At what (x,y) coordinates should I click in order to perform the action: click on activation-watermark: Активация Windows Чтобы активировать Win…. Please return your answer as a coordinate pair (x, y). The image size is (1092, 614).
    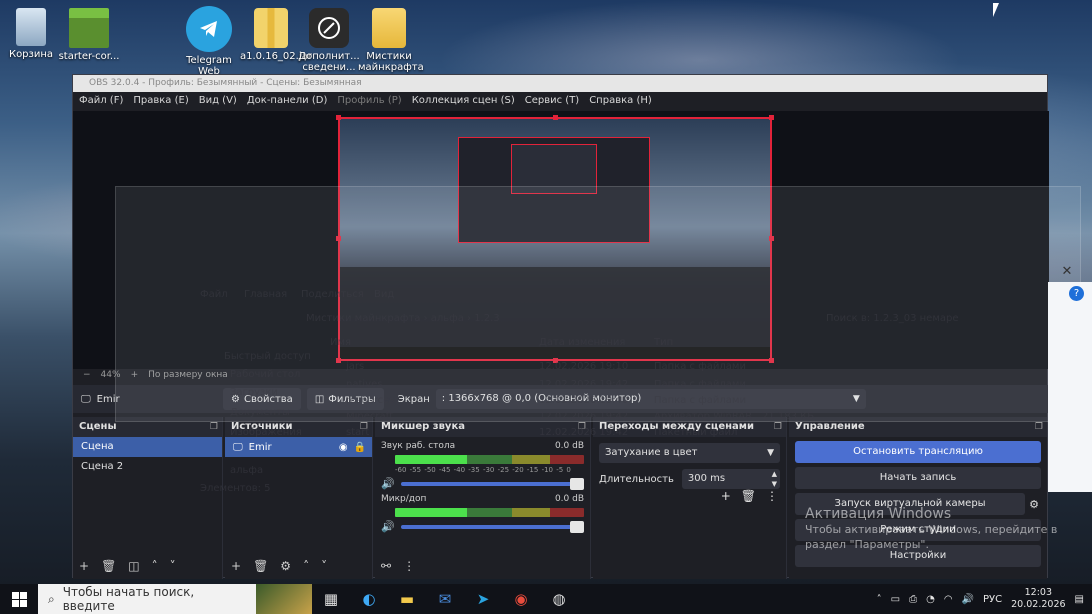
    Looking at the image, I should click on (931, 529).